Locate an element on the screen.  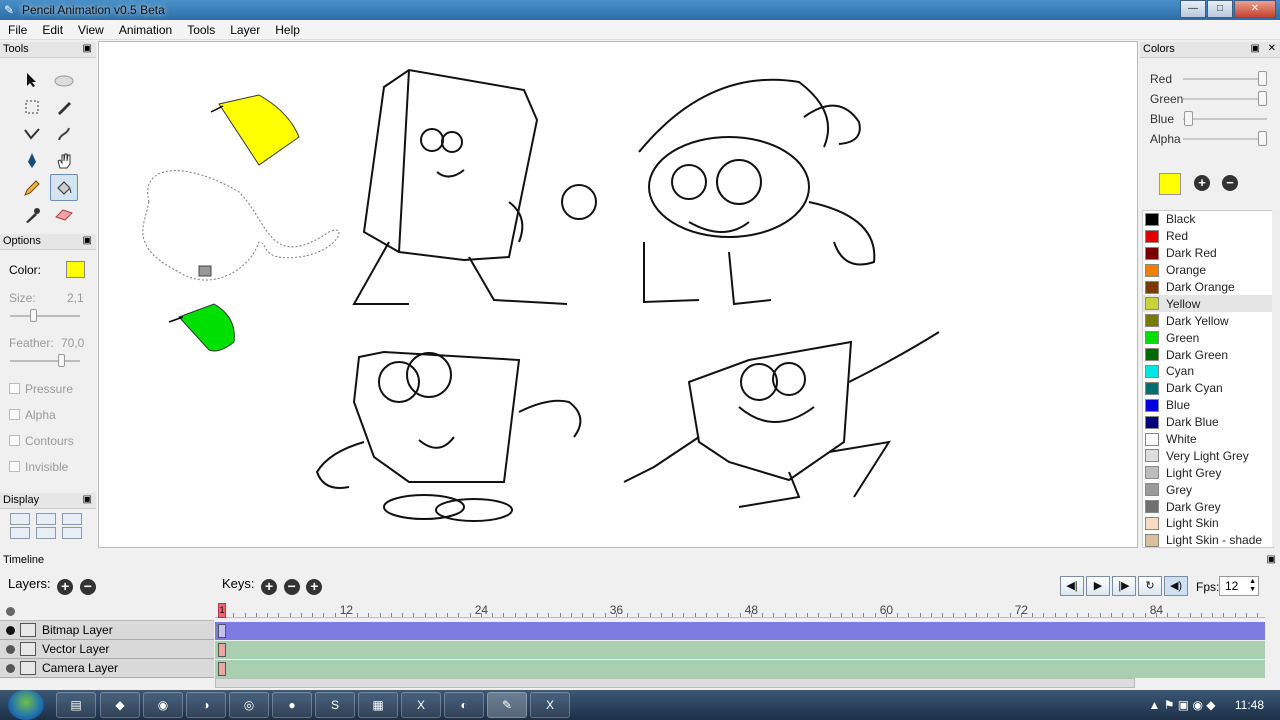
contours-checkbox: Contours is located at coordinates (41, 441).